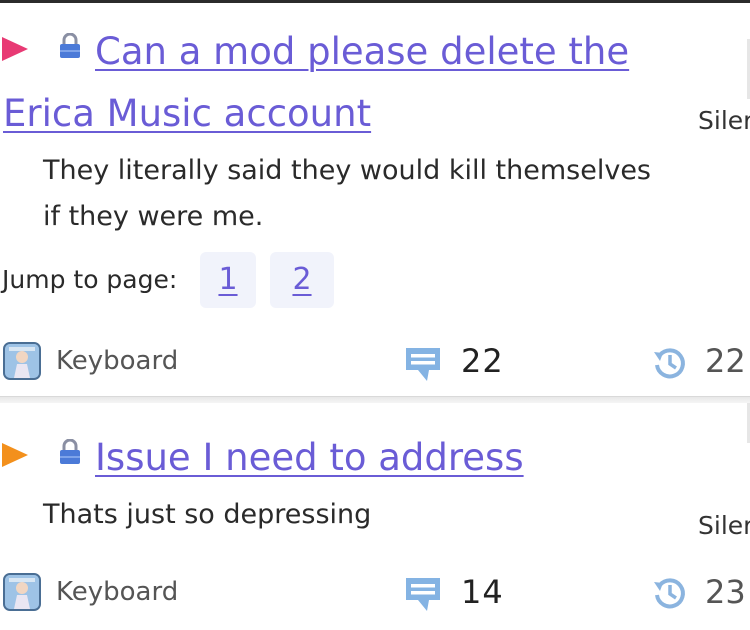 This screenshot has width=750, height=630. I want to click on page-link-2: 2, so click(302, 280).